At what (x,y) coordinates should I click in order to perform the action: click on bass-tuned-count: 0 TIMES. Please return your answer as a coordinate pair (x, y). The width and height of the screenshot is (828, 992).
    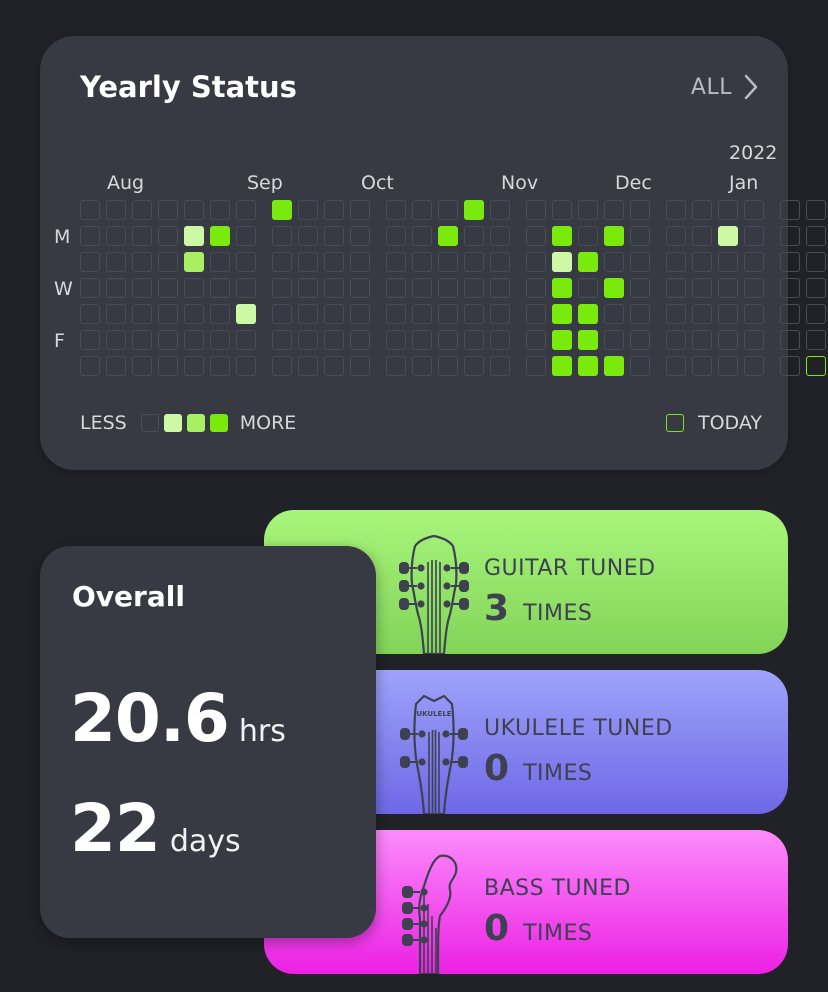
    Looking at the image, I should click on (538, 928).